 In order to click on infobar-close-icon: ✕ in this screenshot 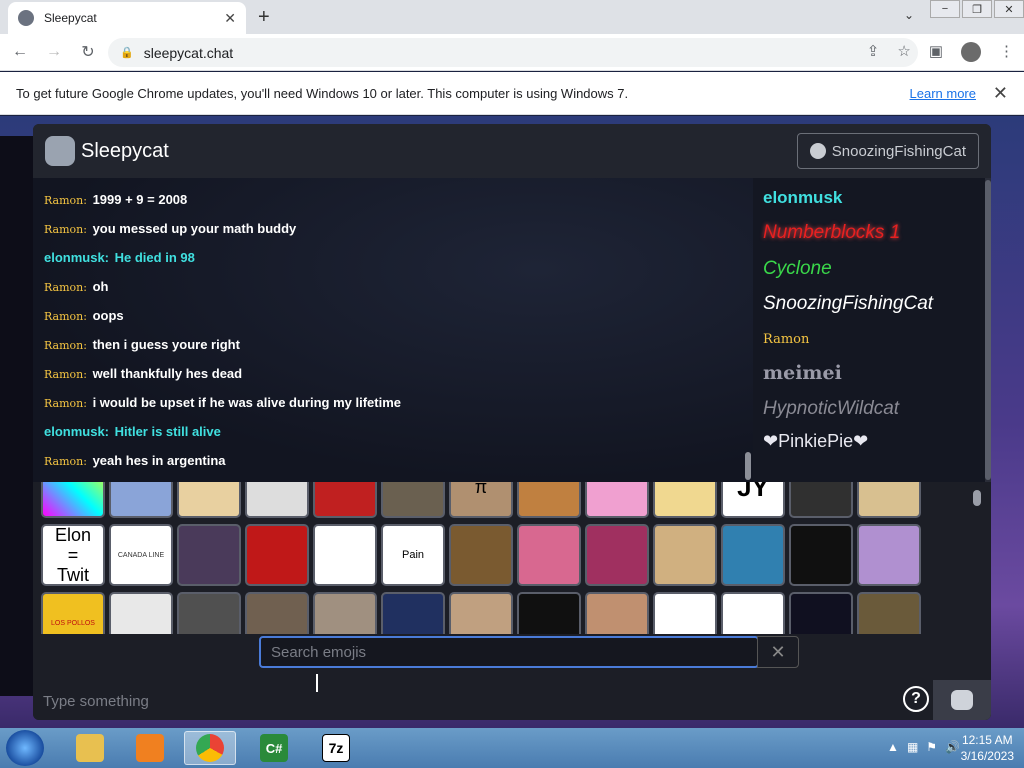, I will do `click(1000, 93)`.